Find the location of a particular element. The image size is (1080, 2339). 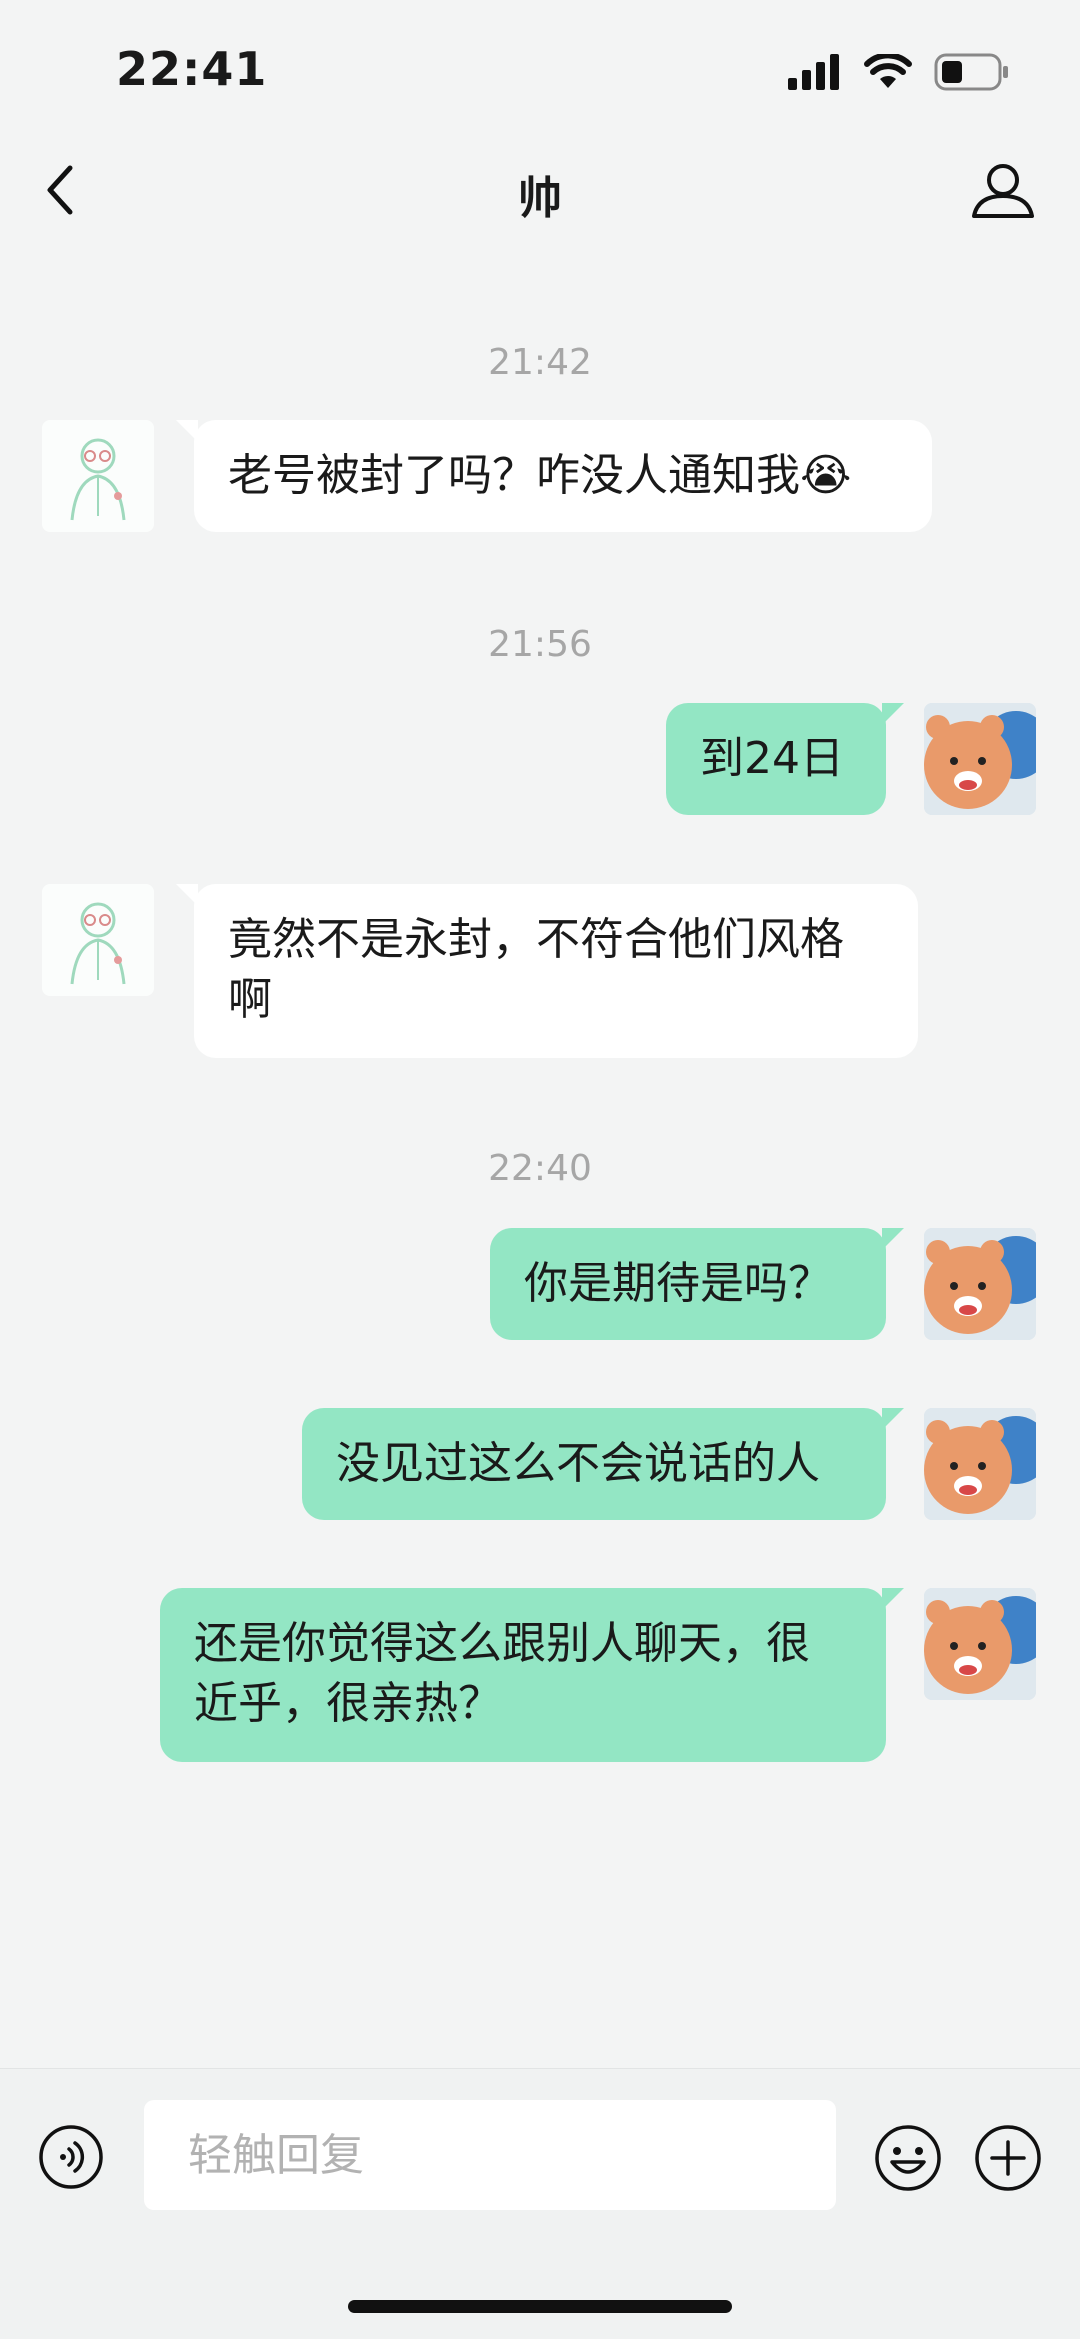

wifi-icon is located at coordinates (888, 71).